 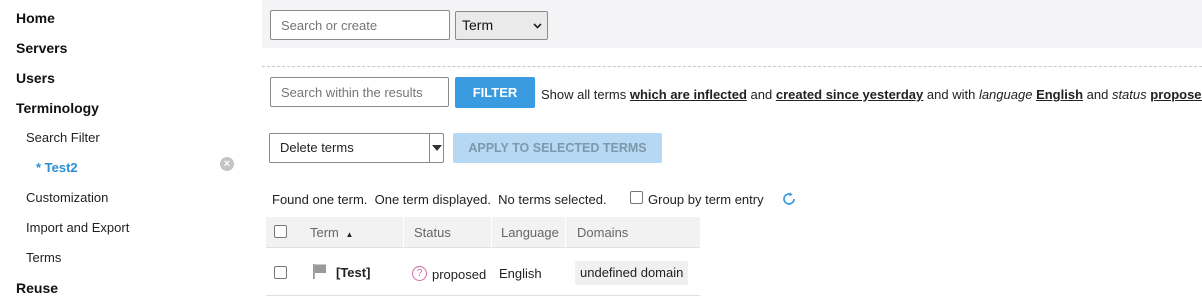 I want to click on nav-reuse: Reuse, so click(x=37, y=288).